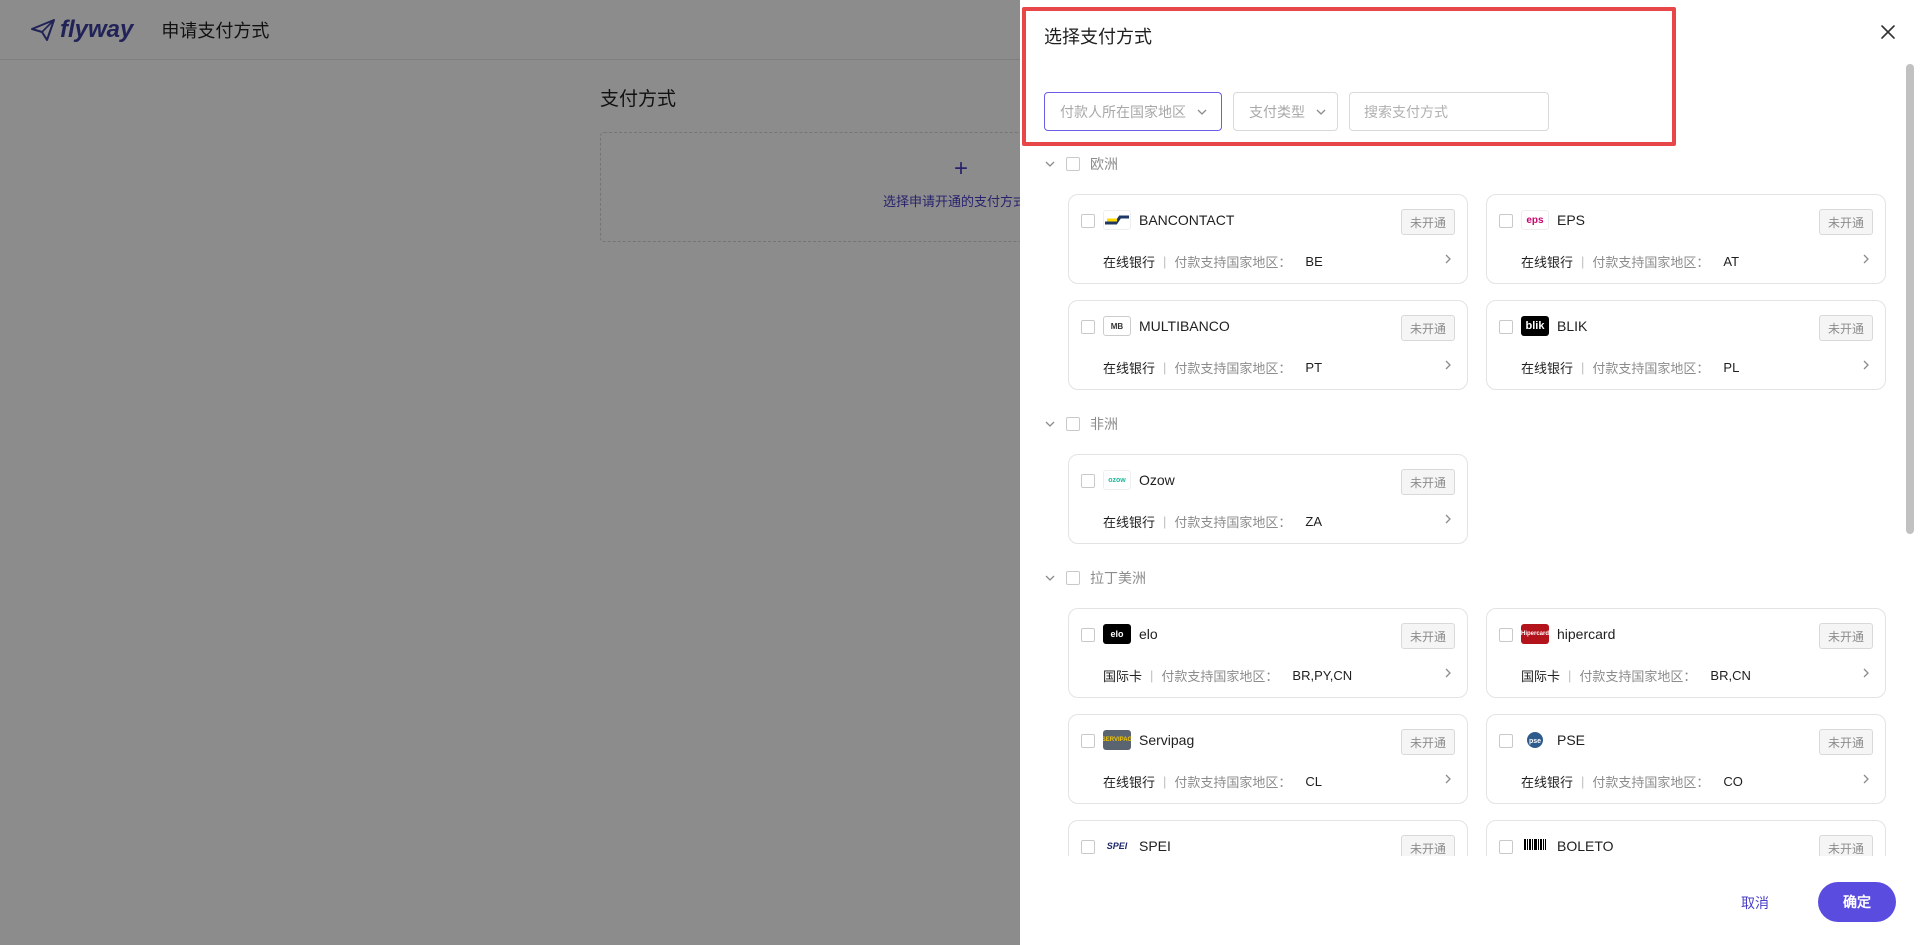 The image size is (1920, 945). Describe the element at coordinates (1630, 368) in the screenshot. I see `payment-meta: 在线银行 | 付款支持国家地区： PL` at that location.